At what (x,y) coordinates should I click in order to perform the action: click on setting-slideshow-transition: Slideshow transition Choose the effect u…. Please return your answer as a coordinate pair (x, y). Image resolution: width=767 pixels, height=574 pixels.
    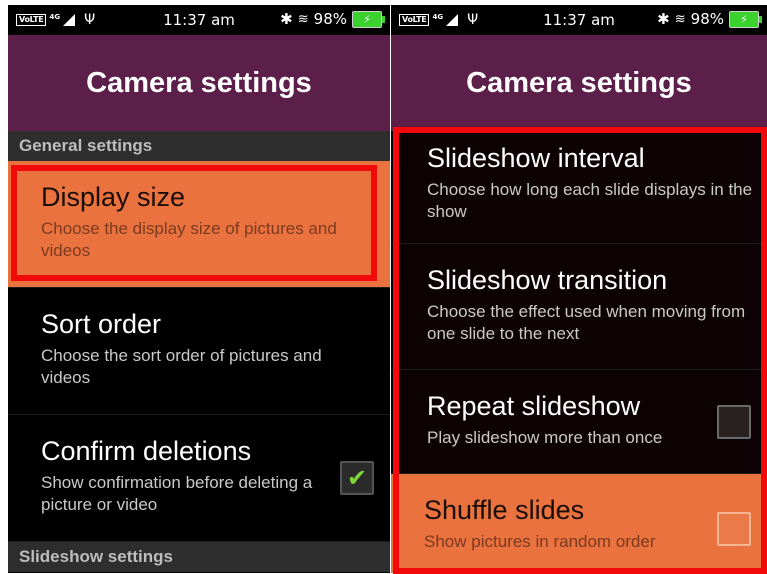
    Looking at the image, I should click on (579, 307).